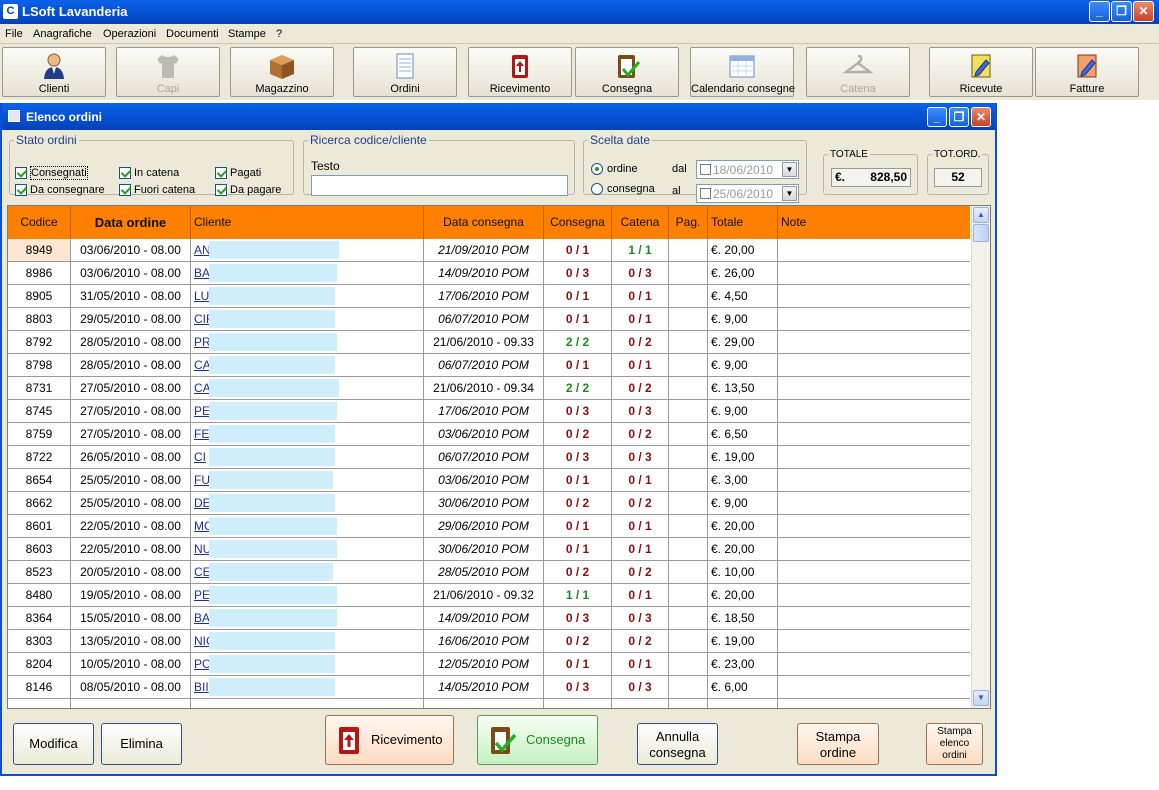 Image resolution: width=1159 pixels, height=790 pixels. I want to click on stampa-ordine-button: Stampa ordine, so click(838, 744).